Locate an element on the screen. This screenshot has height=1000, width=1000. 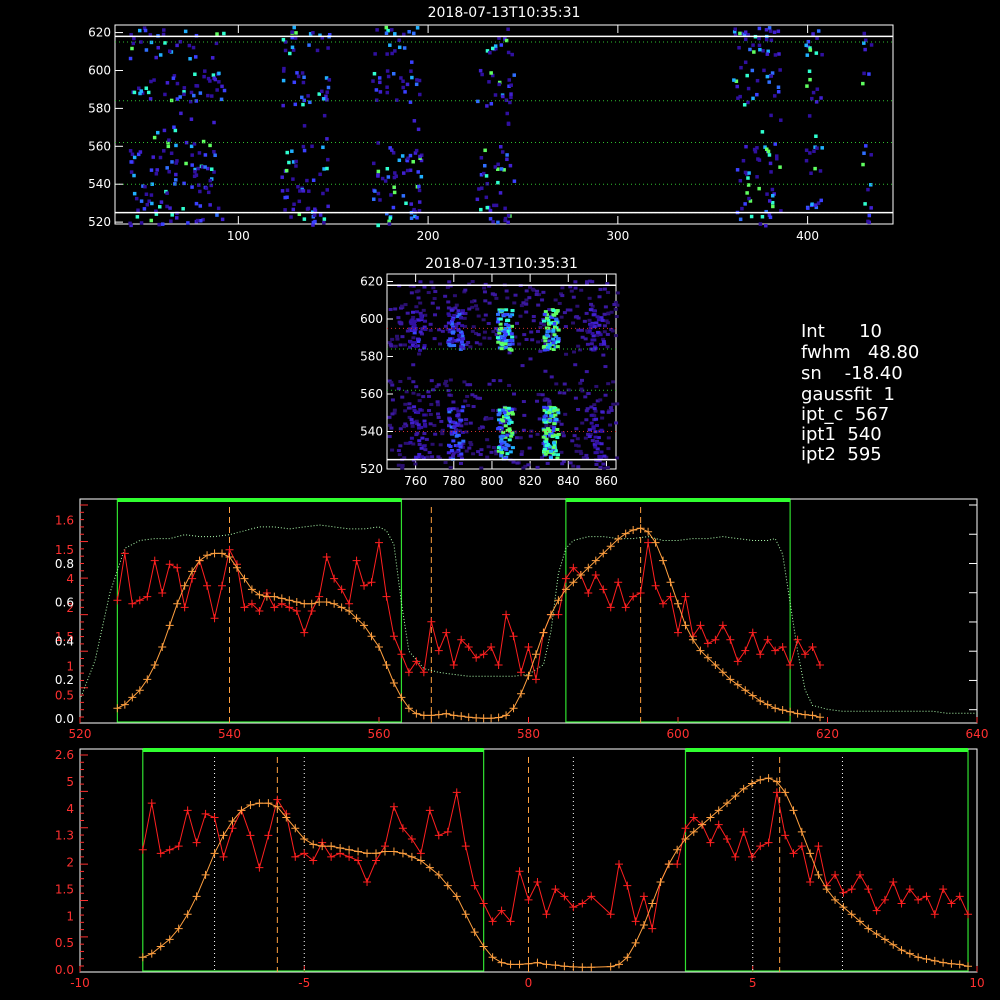
plot-2-xtick-label: 860 is located at coordinates (606, 481).